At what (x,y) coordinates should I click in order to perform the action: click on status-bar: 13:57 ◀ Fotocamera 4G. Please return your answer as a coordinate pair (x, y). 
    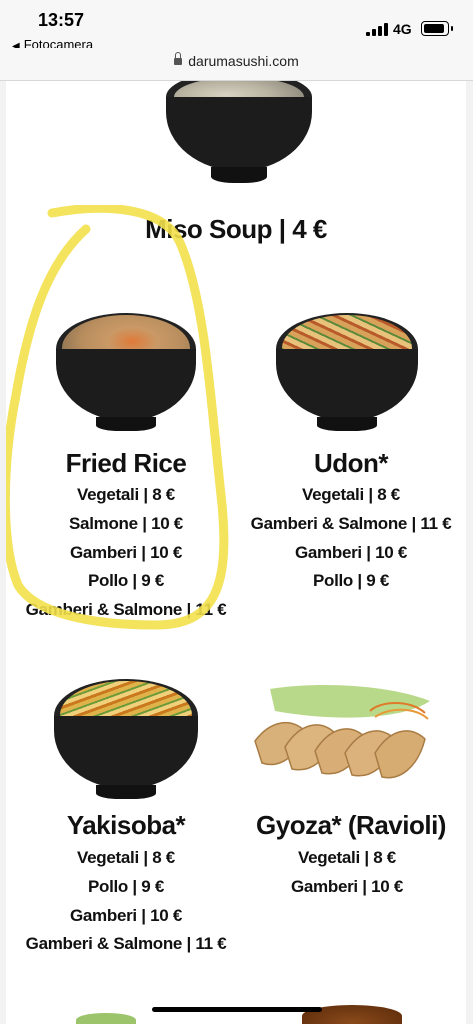
    Looking at the image, I should click on (236, 26).